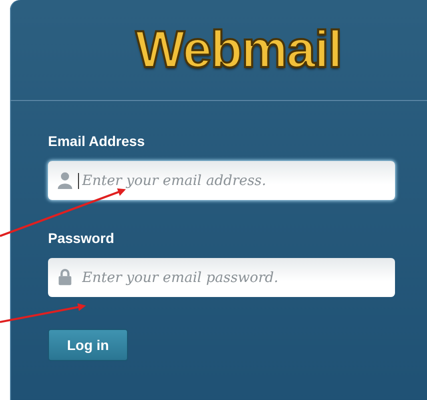 The height and width of the screenshot is (400, 427). I want to click on input-field: Enter your email address., so click(221, 180).